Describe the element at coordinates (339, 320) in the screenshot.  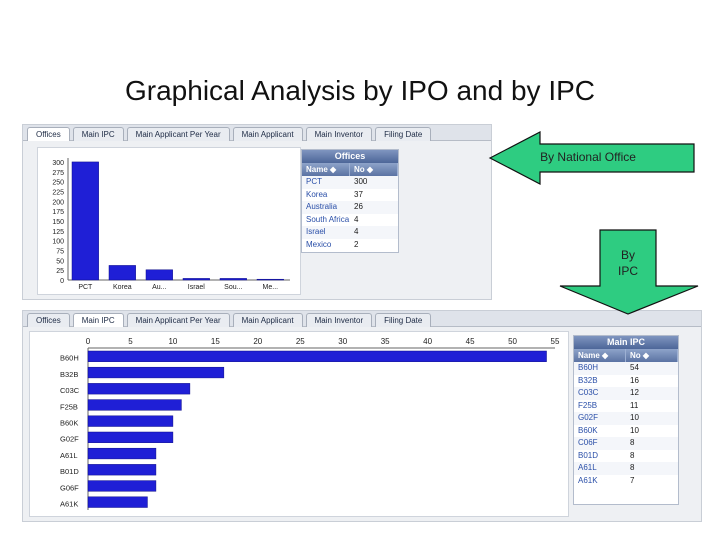
I see `ipc-tab-4: Main Inventor` at that location.